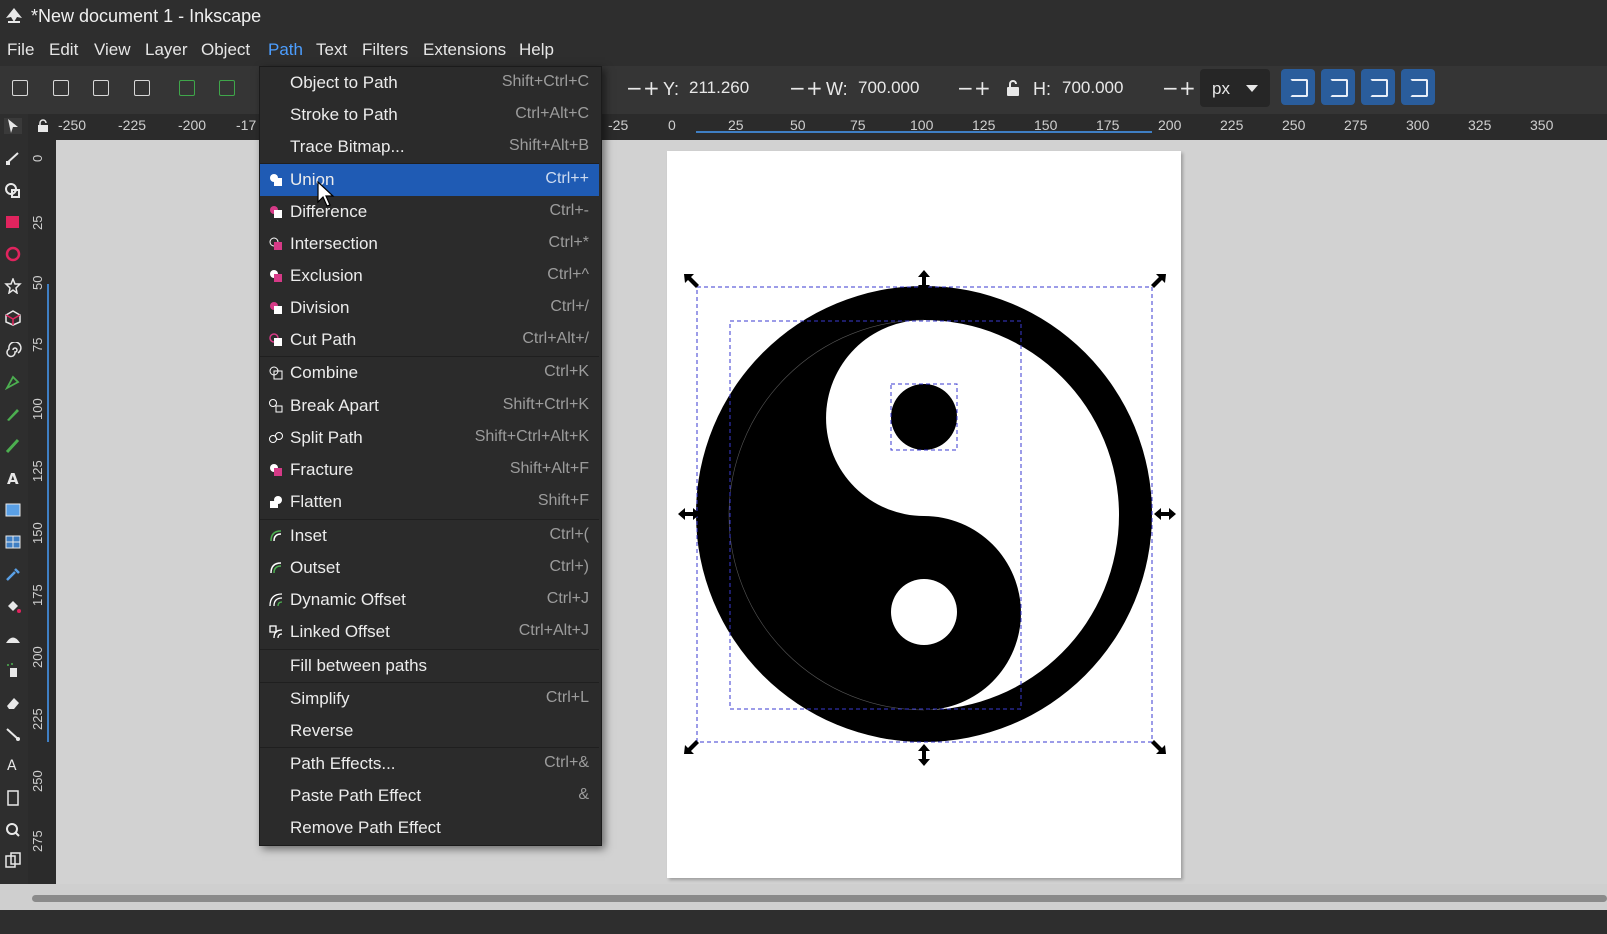 The width and height of the screenshot is (1607, 934). What do you see at coordinates (429, 373) in the screenshot?
I see `menu-item-combine: Combine Ctrl+K` at bounding box center [429, 373].